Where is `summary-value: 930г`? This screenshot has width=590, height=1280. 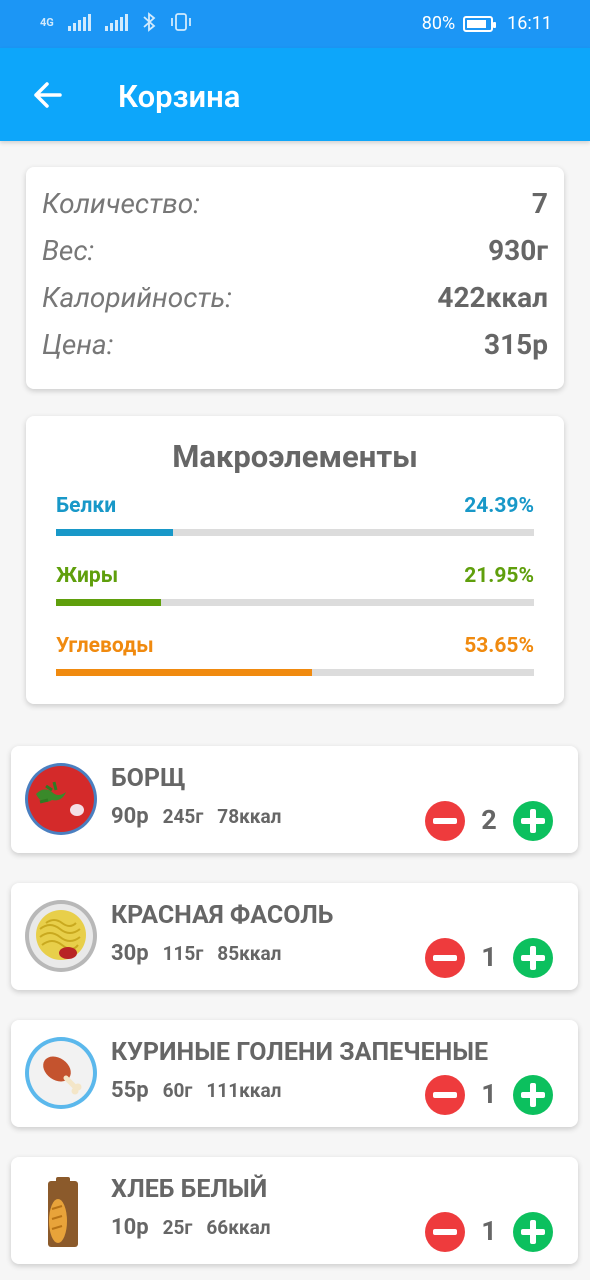
summary-value: 930г is located at coordinates (518, 250).